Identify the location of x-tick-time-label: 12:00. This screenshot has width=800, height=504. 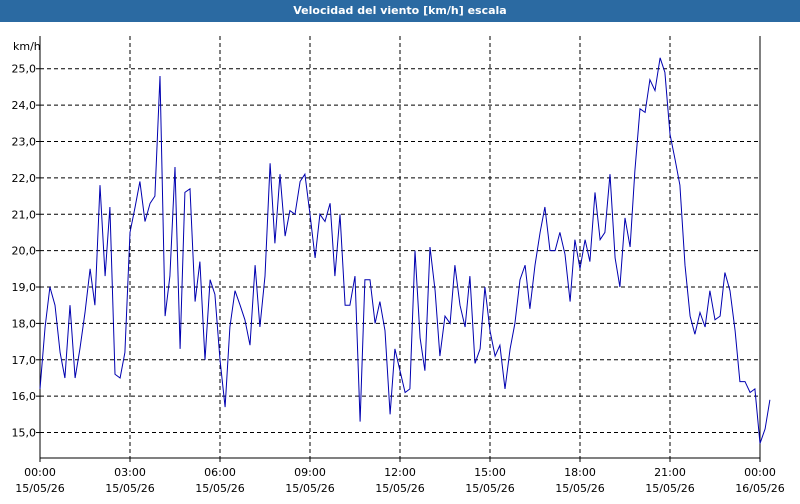
(400, 472).